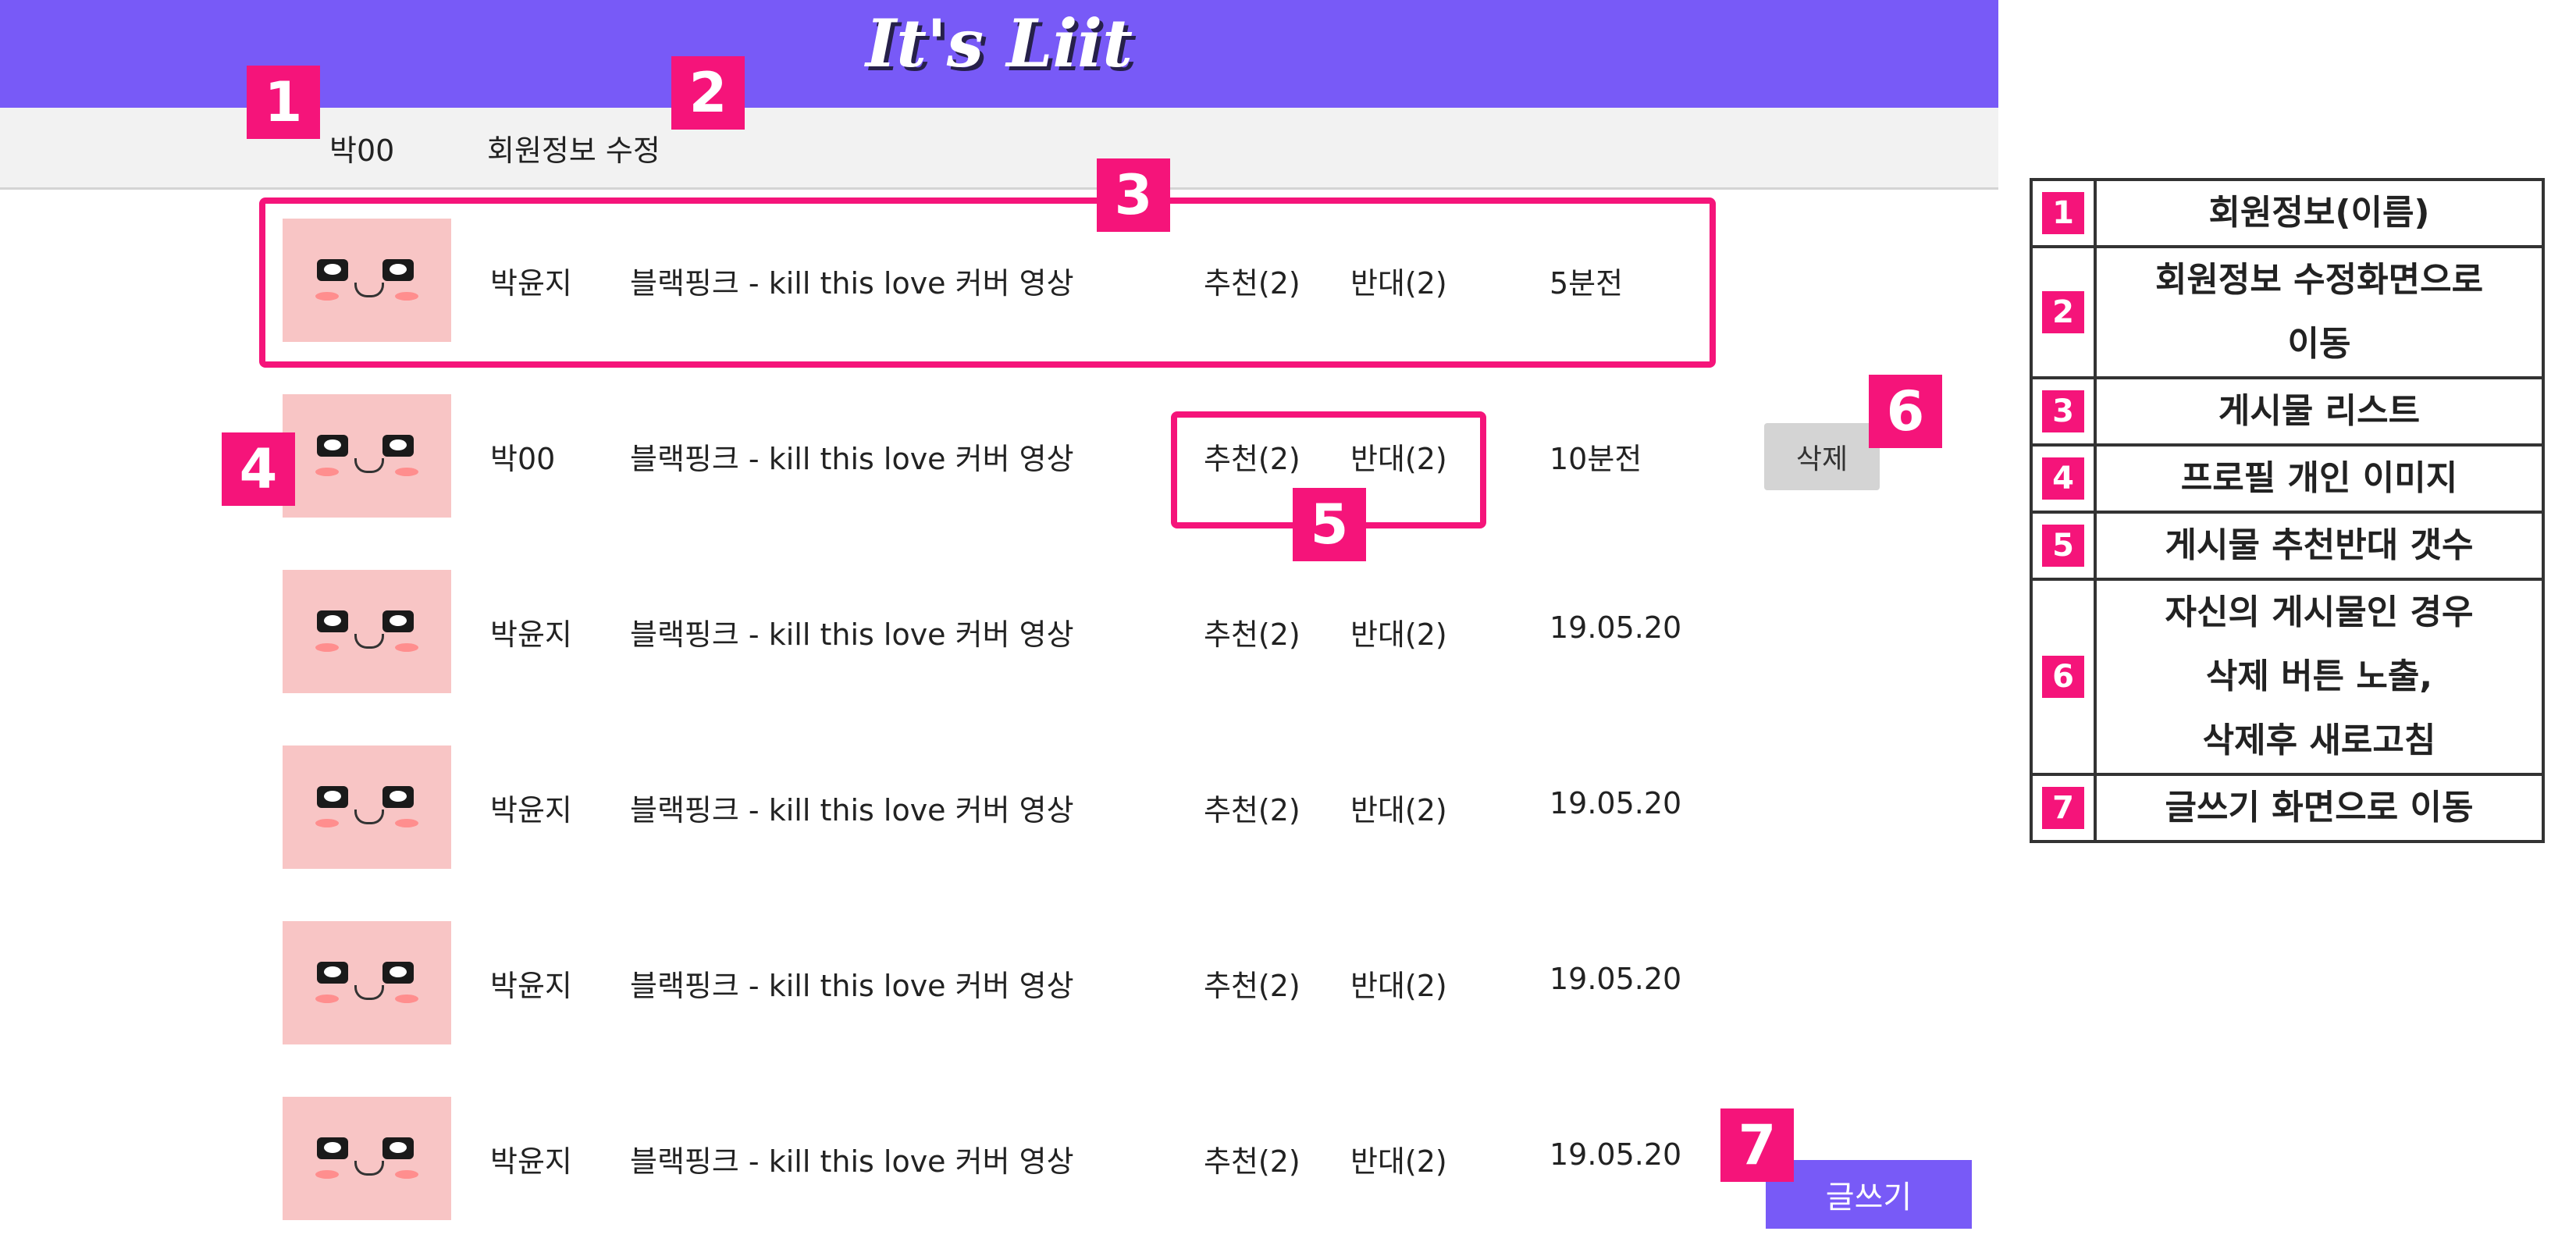 This screenshot has height=1249, width=2576. Describe the element at coordinates (2063, 546) in the screenshot. I see `legend-badge: 5` at that location.